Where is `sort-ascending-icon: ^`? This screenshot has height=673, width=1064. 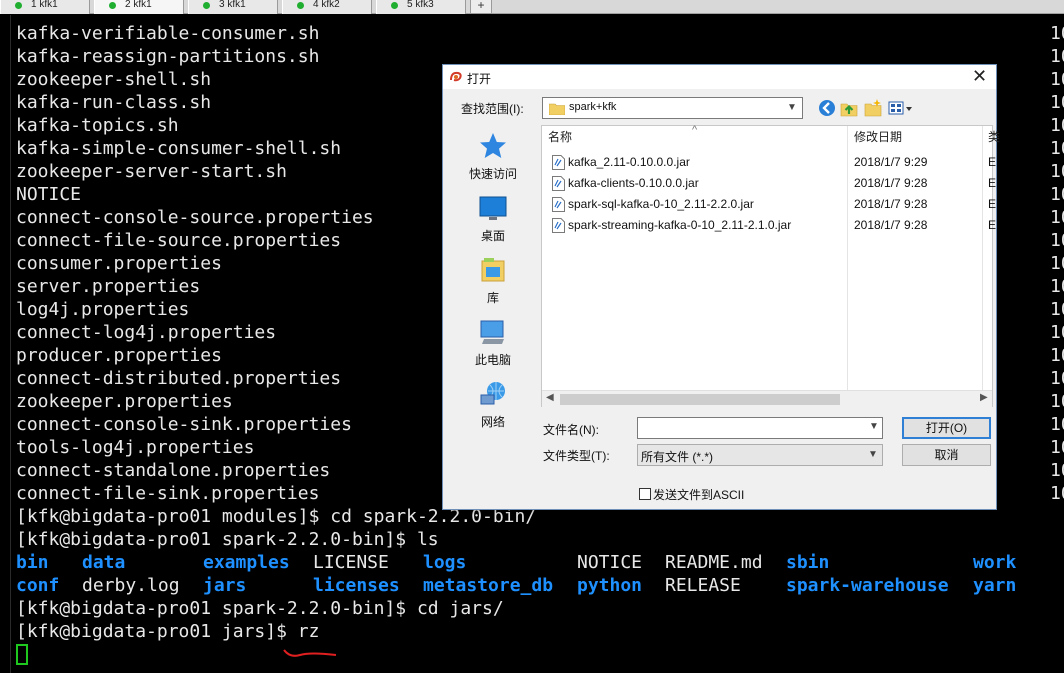 sort-ascending-icon: ^ is located at coordinates (695, 130).